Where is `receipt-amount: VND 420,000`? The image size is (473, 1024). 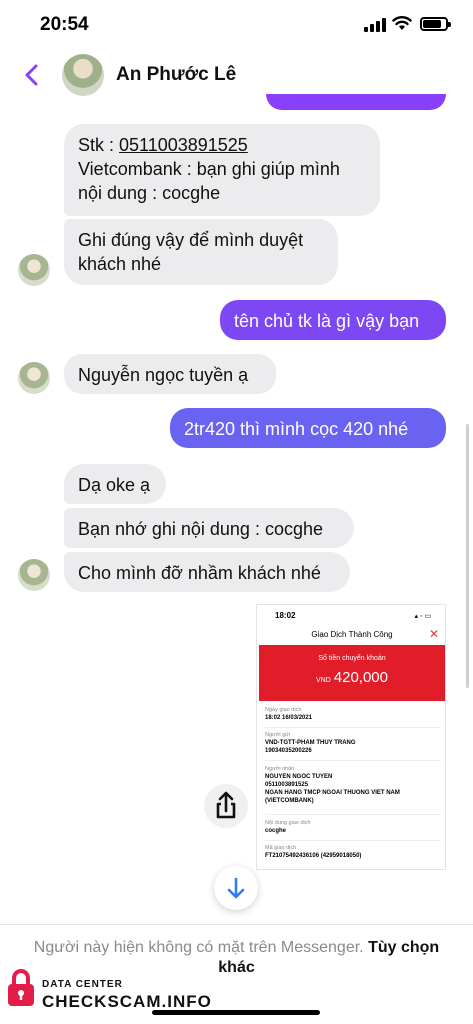
receipt-amount: VND 420,000 is located at coordinates (352, 678).